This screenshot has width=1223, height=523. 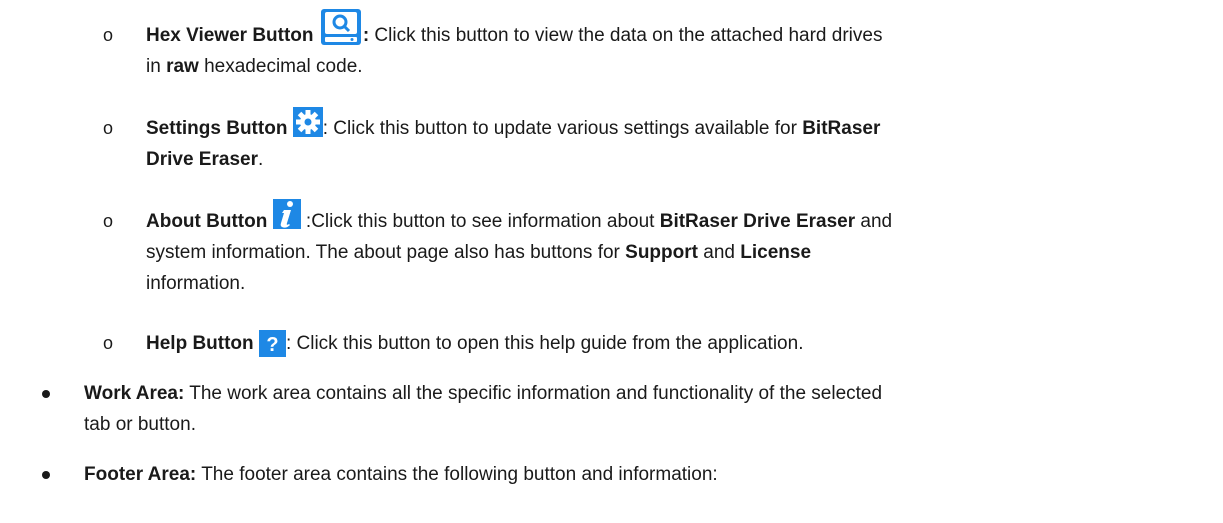 What do you see at coordinates (286, 213) in the screenshot?
I see `info-icon` at bounding box center [286, 213].